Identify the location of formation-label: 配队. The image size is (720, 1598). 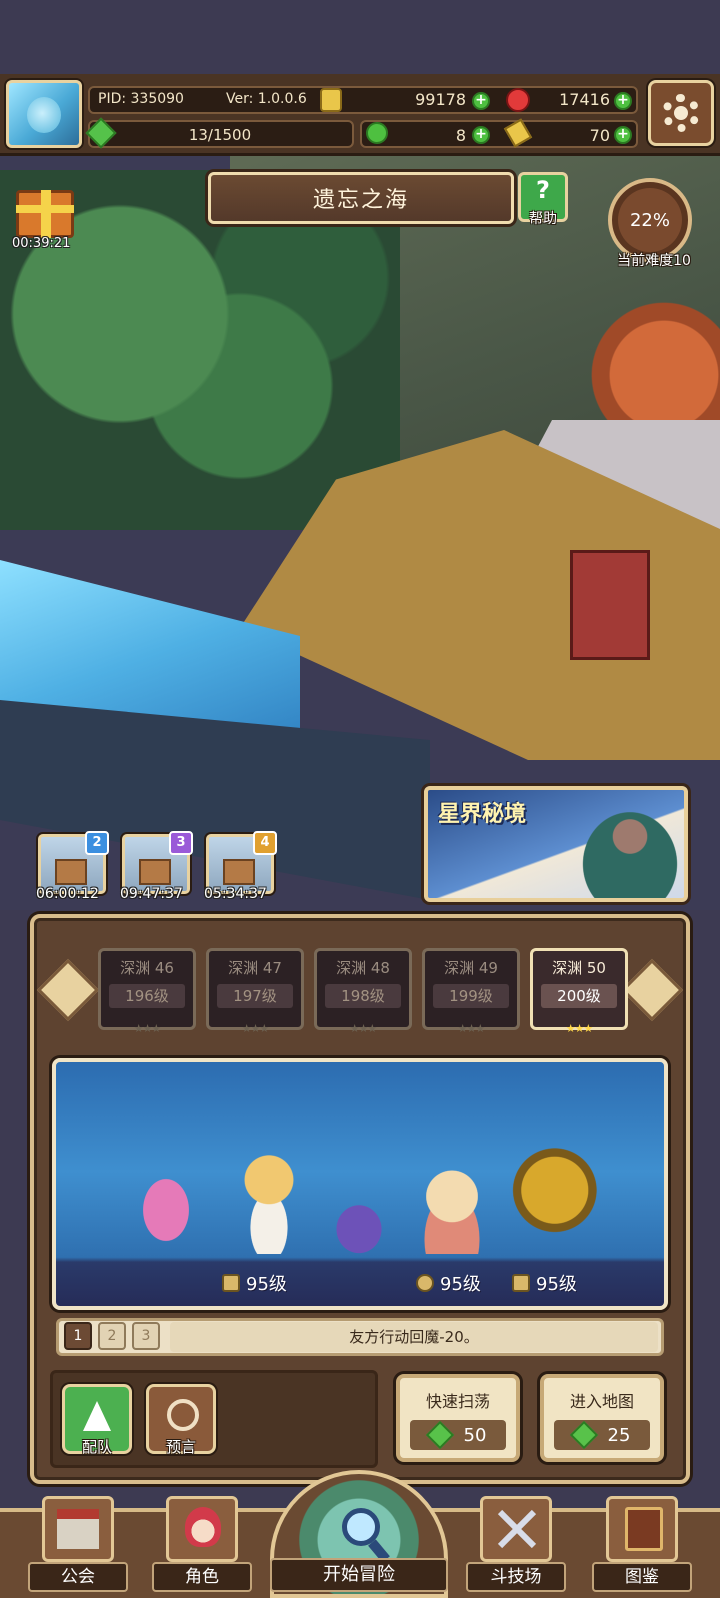
(96, 1447).